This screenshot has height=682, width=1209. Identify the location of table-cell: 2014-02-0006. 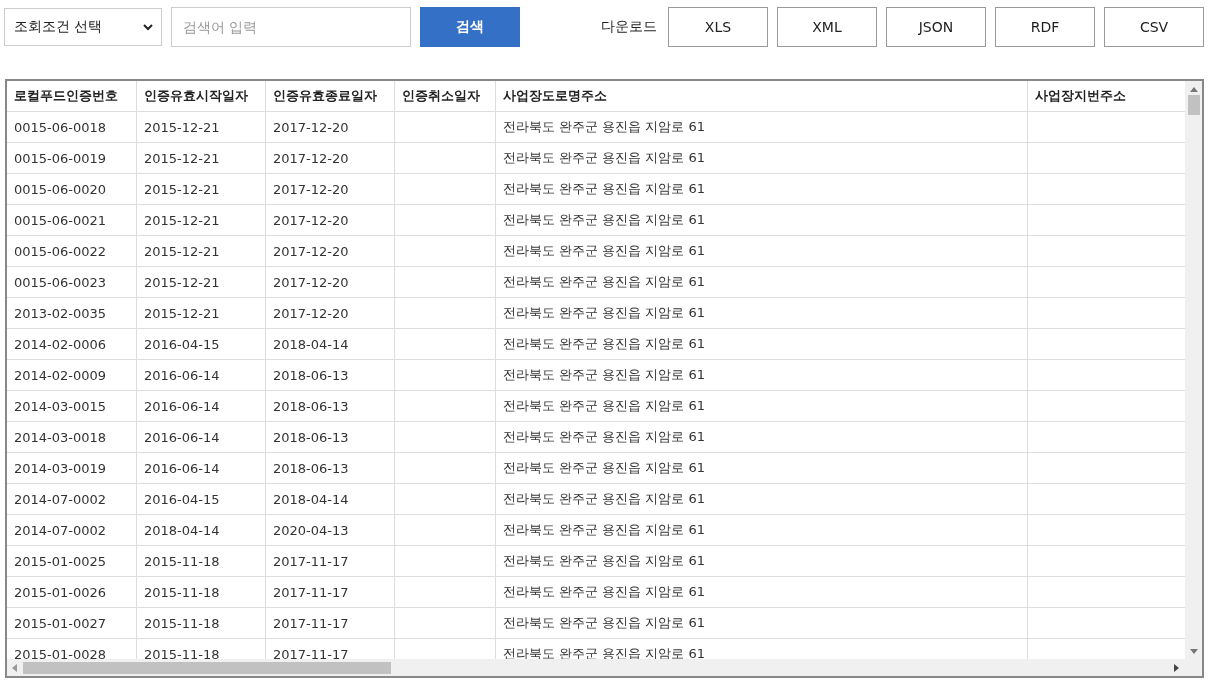
(72, 344).